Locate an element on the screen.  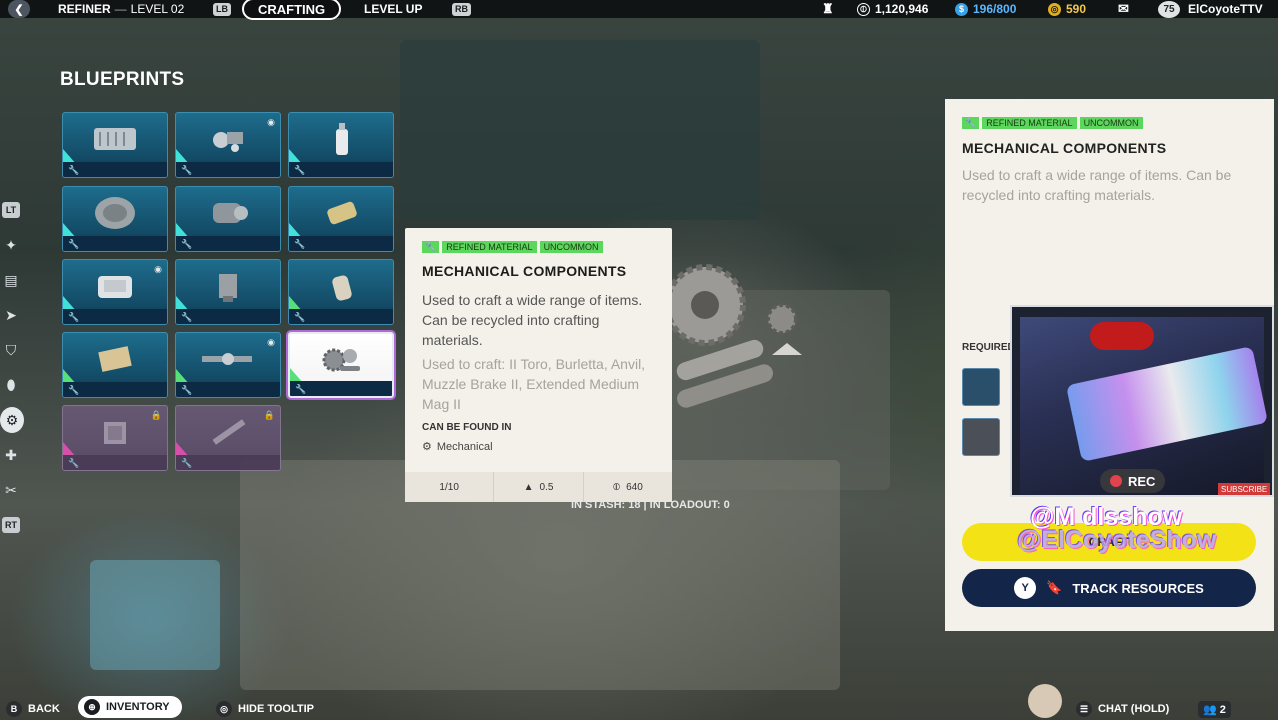
track-resources-button: Y 🔖 TRACK RESOURCES is located at coordinates (1109, 588).